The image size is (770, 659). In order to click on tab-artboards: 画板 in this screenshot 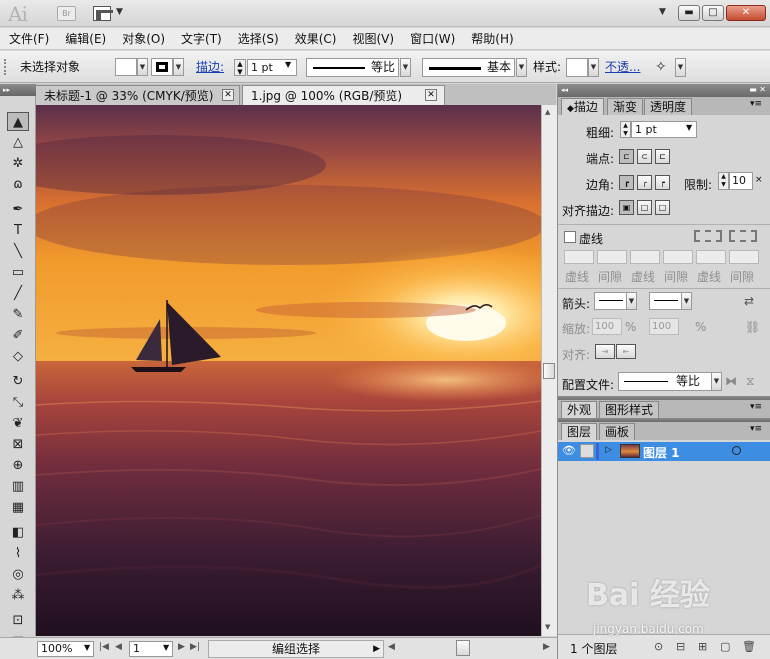, I will do `click(617, 431)`.